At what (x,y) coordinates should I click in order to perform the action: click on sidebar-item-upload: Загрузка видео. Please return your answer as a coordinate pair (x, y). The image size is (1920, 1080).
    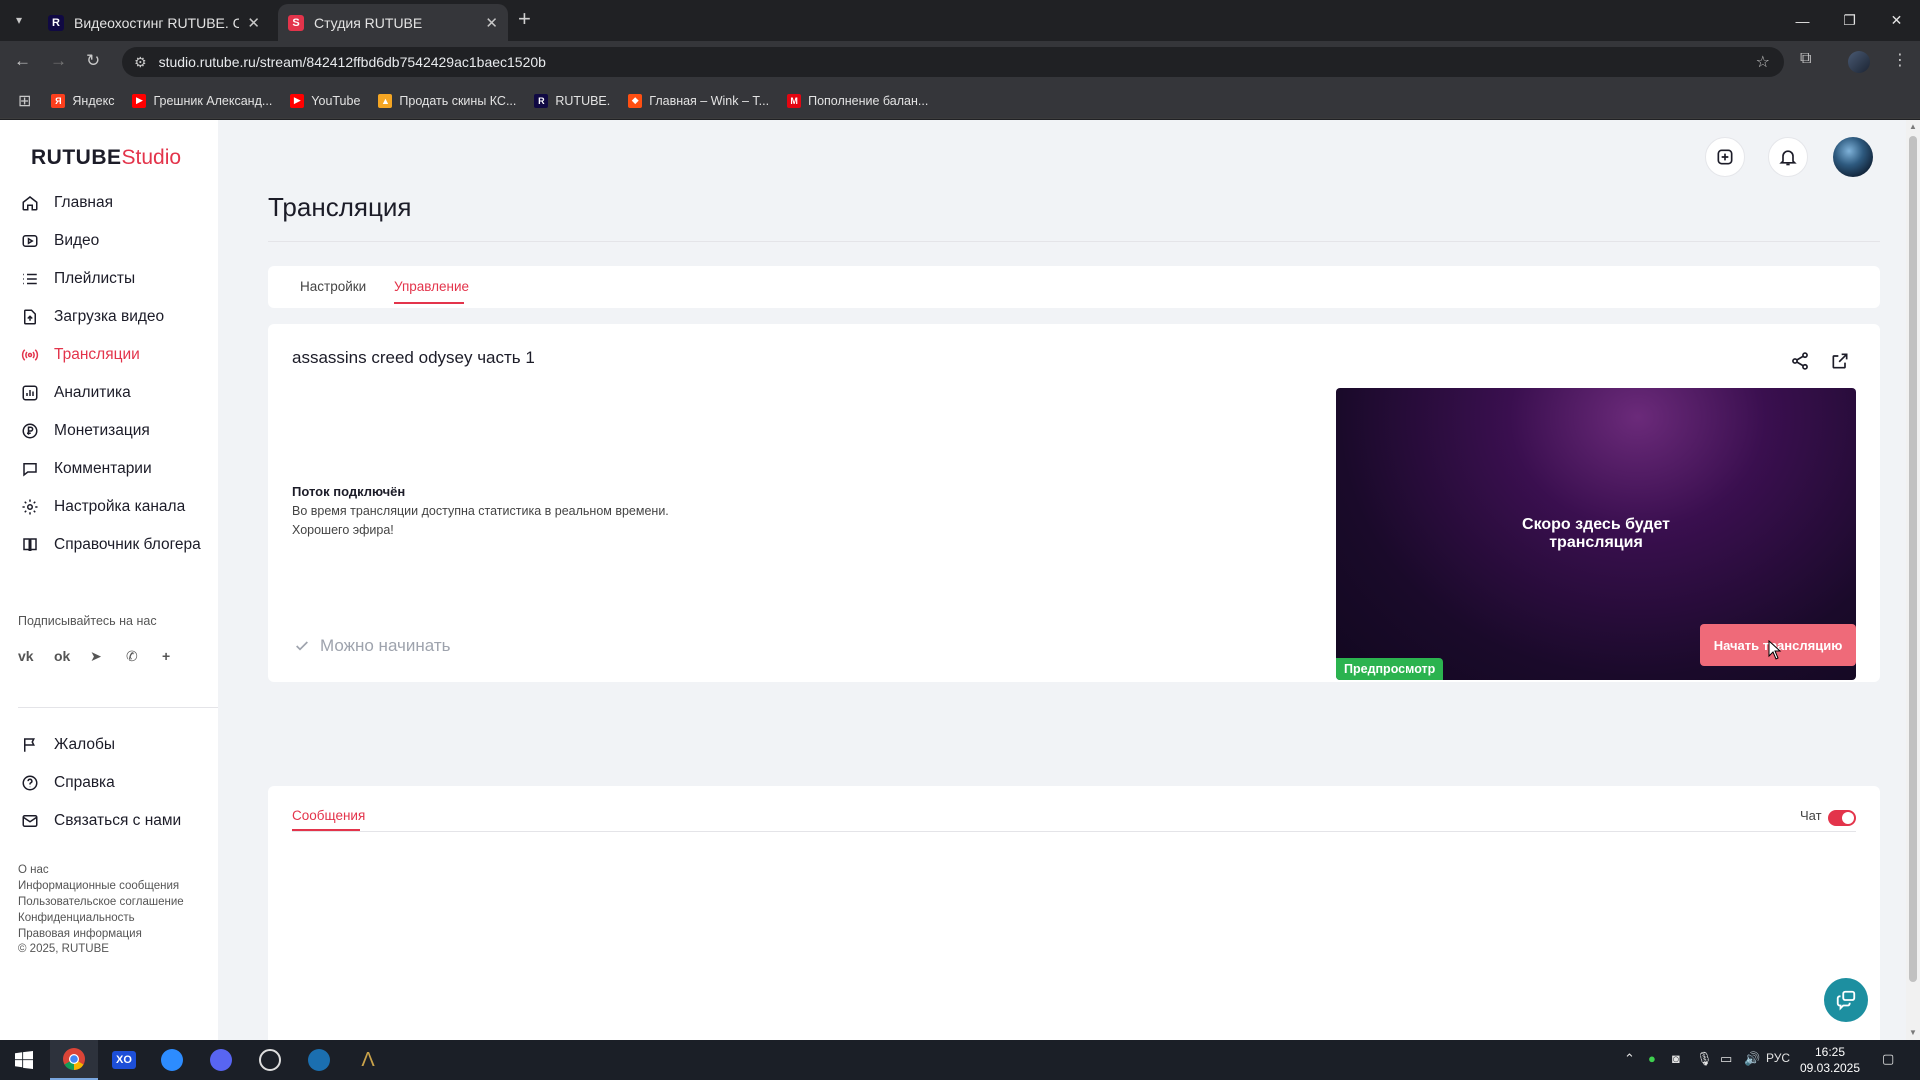
    Looking at the image, I should click on (109, 317).